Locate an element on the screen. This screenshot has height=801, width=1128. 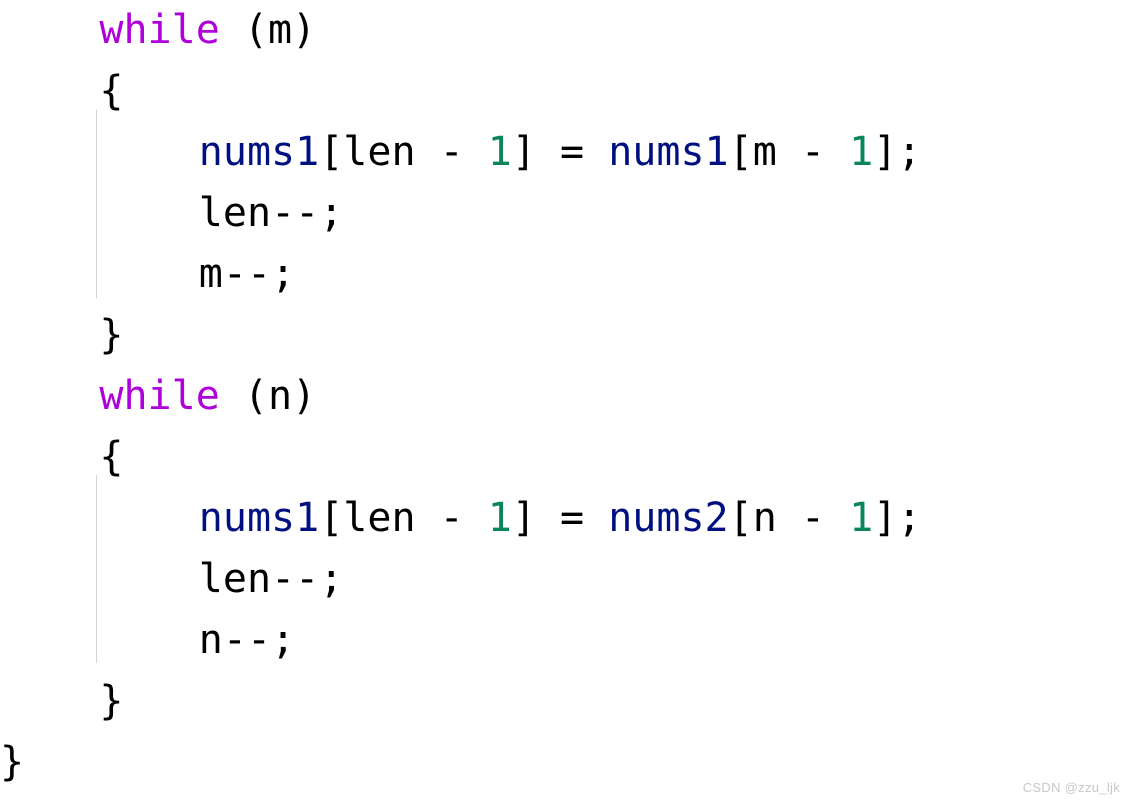
code-token-plain: n--; is located at coordinates (247, 640).